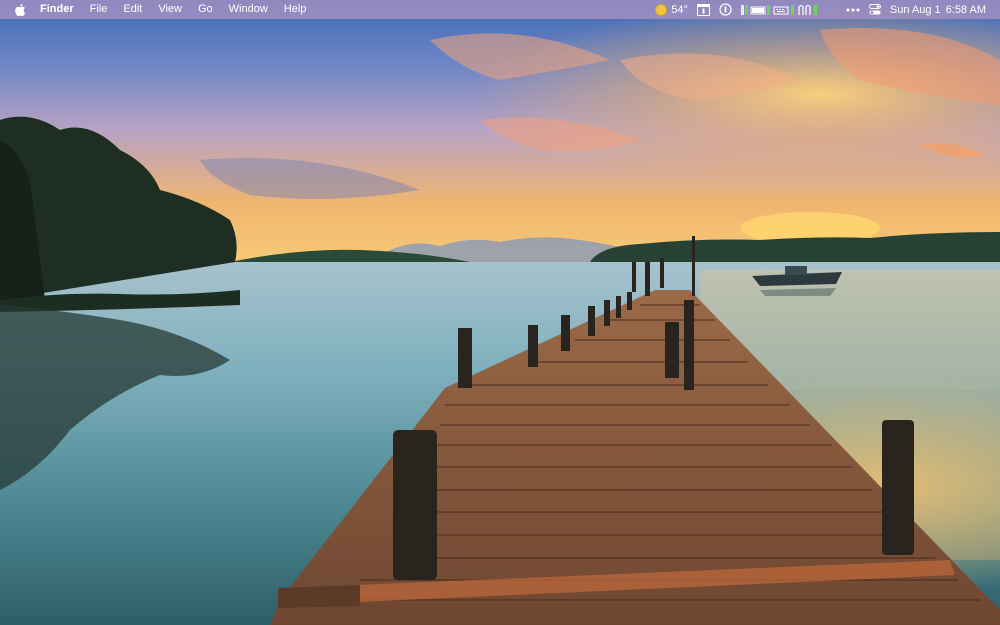  What do you see at coordinates (170, 9) in the screenshot?
I see `menu-view: View` at bounding box center [170, 9].